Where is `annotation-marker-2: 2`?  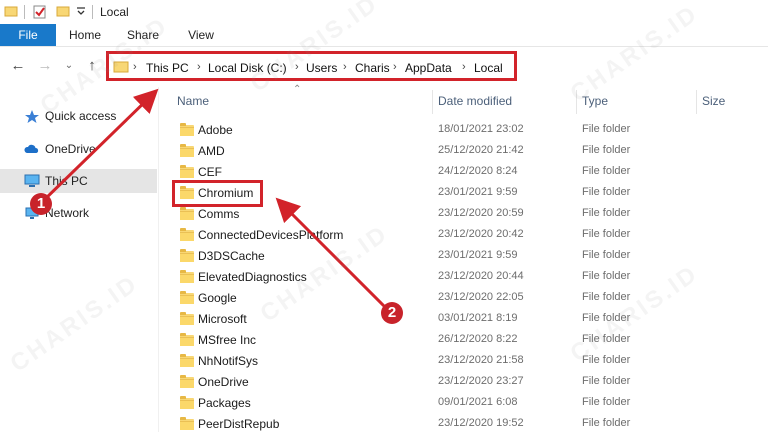 annotation-marker-2: 2 is located at coordinates (392, 313).